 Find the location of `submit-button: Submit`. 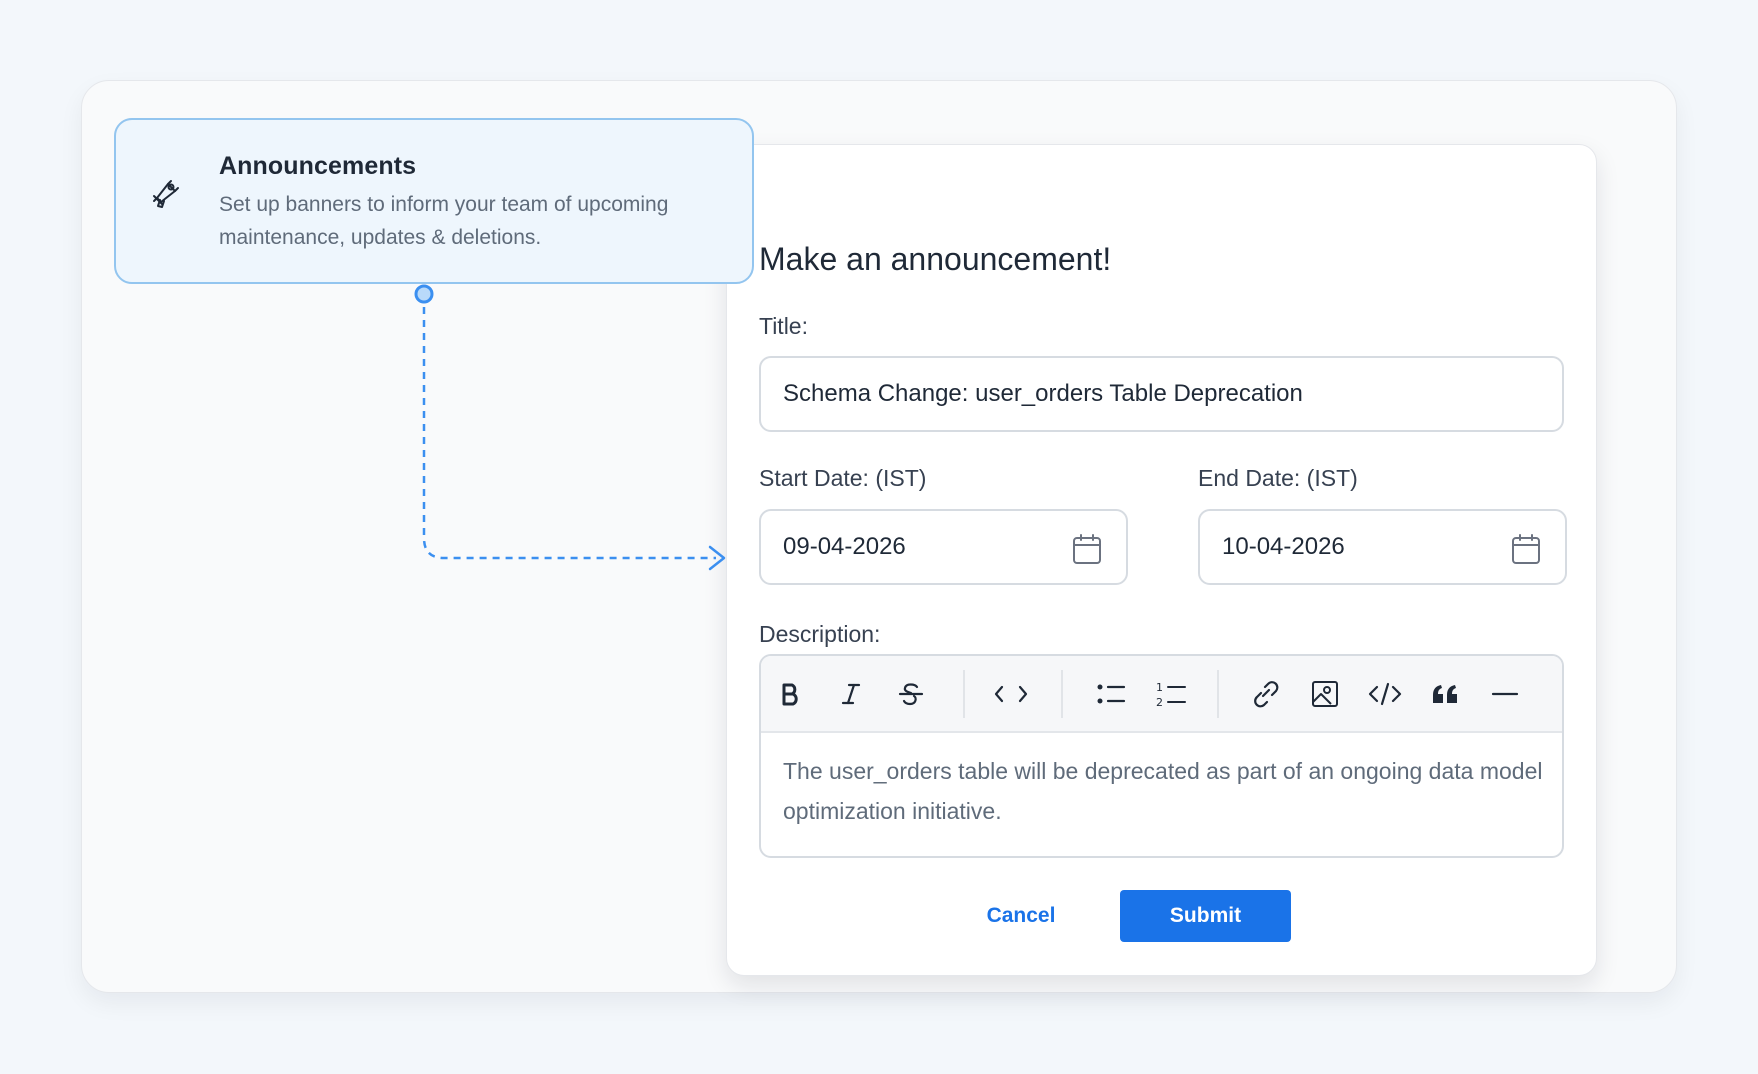

submit-button: Submit is located at coordinates (1205, 916).